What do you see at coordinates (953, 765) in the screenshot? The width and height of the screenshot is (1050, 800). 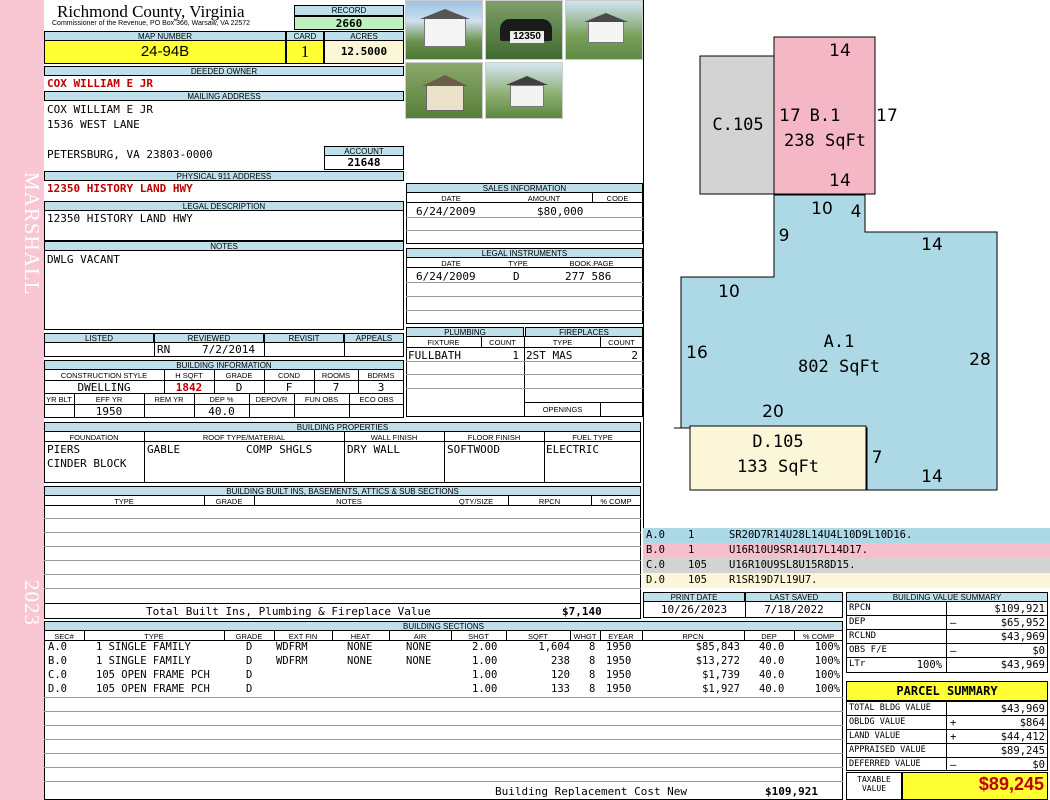 I see `ps-def-sign: –` at bounding box center [953, 765].